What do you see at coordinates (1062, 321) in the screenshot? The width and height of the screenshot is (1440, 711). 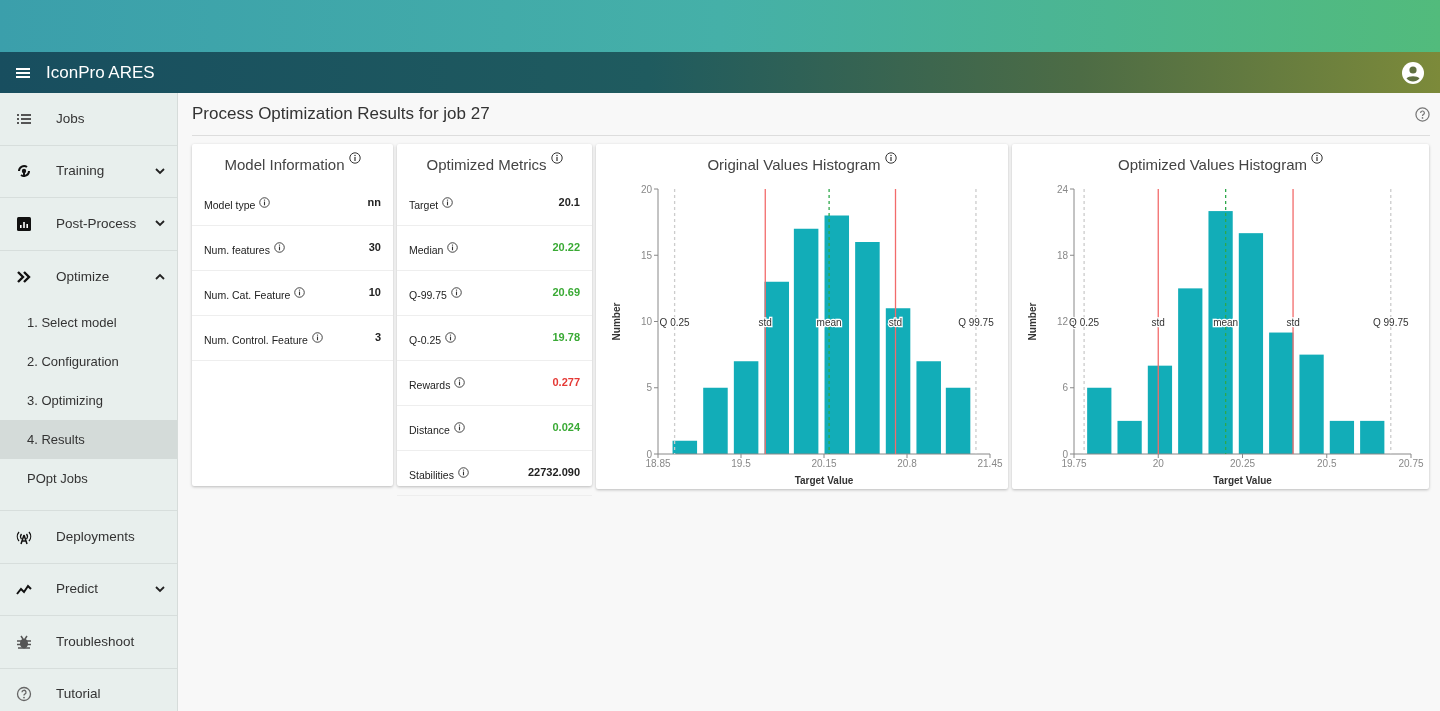 I see `axis-tick-label: 12` at bounding box center [1062, 321].